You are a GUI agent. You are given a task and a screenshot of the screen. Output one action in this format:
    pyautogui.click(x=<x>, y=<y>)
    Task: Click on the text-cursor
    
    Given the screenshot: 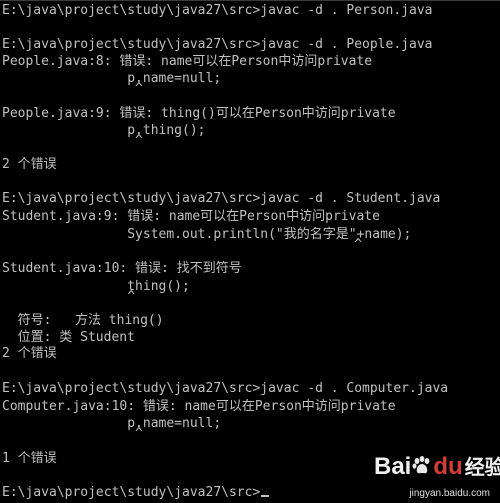 What is the action you would take?
    pyautogui.click(x=265, y=496)
    